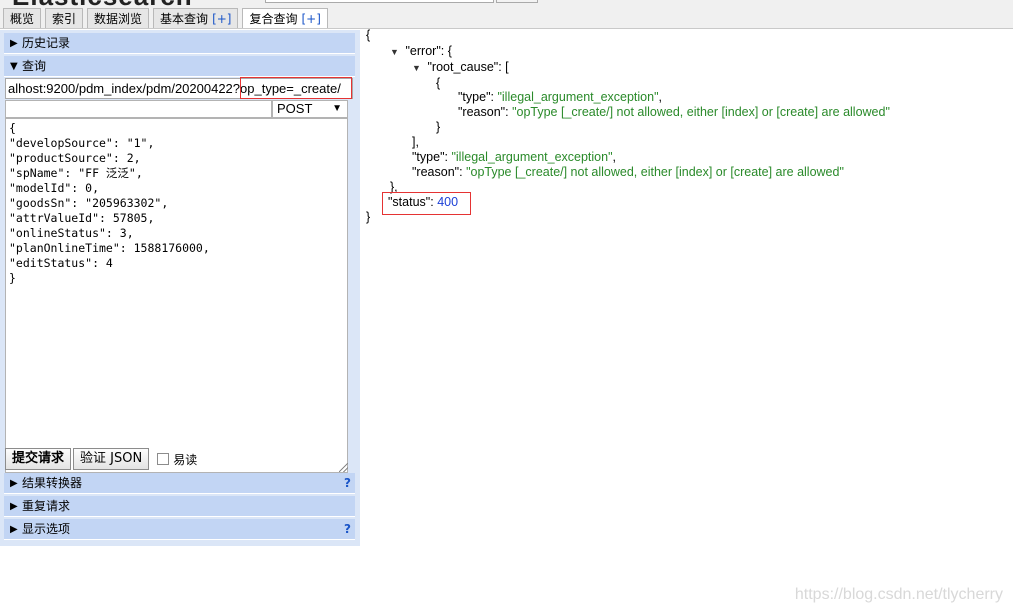  I want to click on json-brace-close: }, so click(368, 217).